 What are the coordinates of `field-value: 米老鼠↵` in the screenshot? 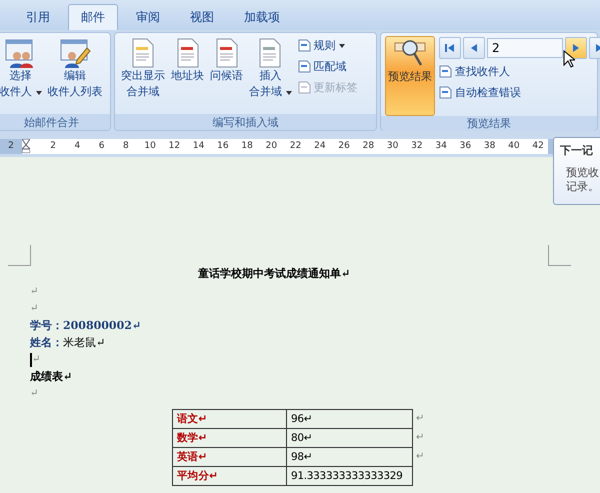 It's located at (84, 343).